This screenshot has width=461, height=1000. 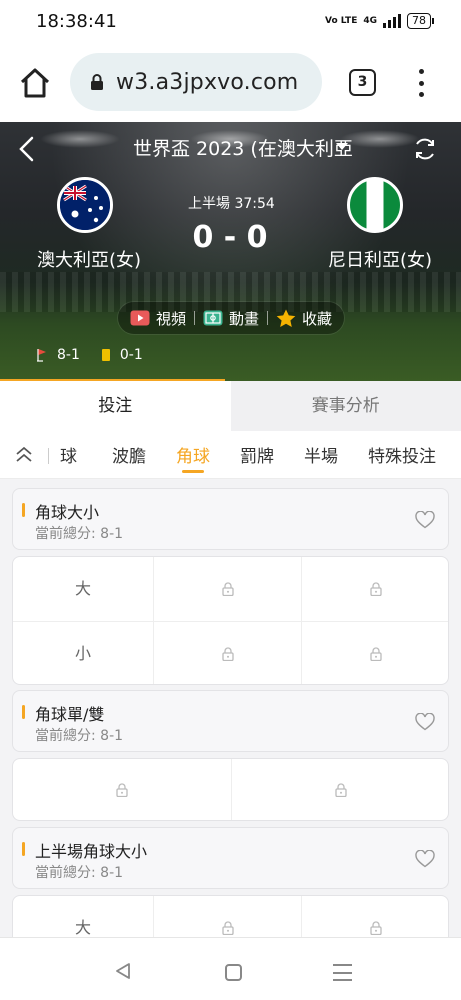 What do you see at coordinates (129, 454) in the screenshot?
I see `nav-item-correct-score: 波膽` at bounding box center [129, 454].